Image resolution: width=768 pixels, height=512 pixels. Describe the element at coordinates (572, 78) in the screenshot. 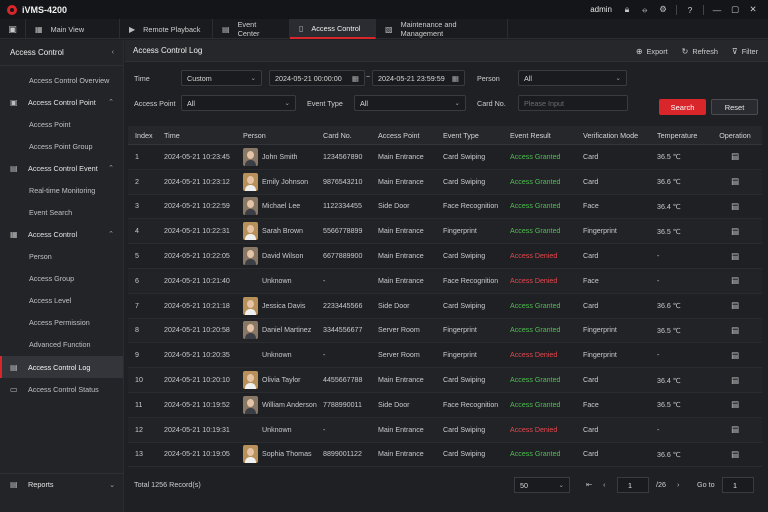

I see `person-select: All ⌄` at that location.